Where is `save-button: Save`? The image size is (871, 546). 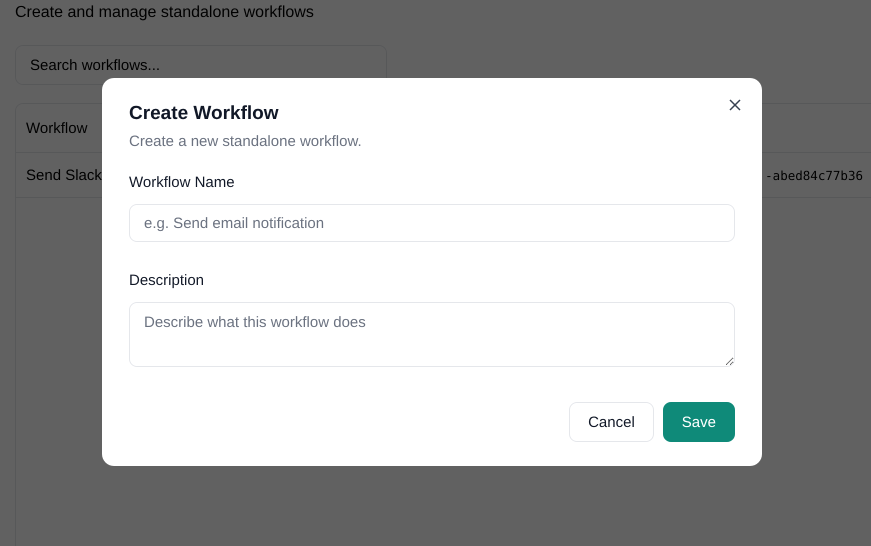
save-button: Save is located at coordinates (698, 422).